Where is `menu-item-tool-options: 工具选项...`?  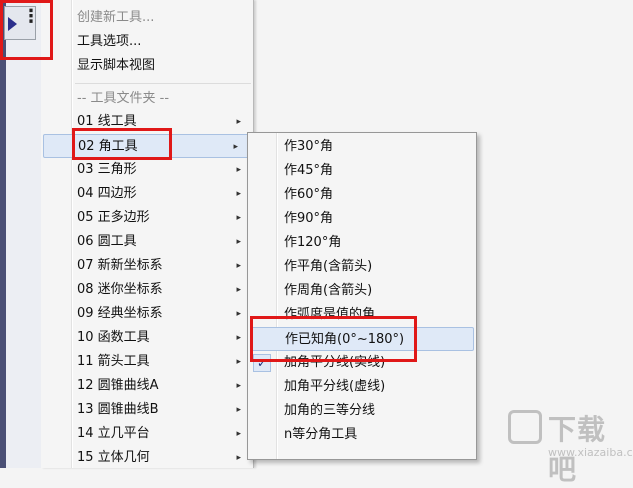
menu-item-tool-options: 工具选项... is located at coordinates (147, 42).